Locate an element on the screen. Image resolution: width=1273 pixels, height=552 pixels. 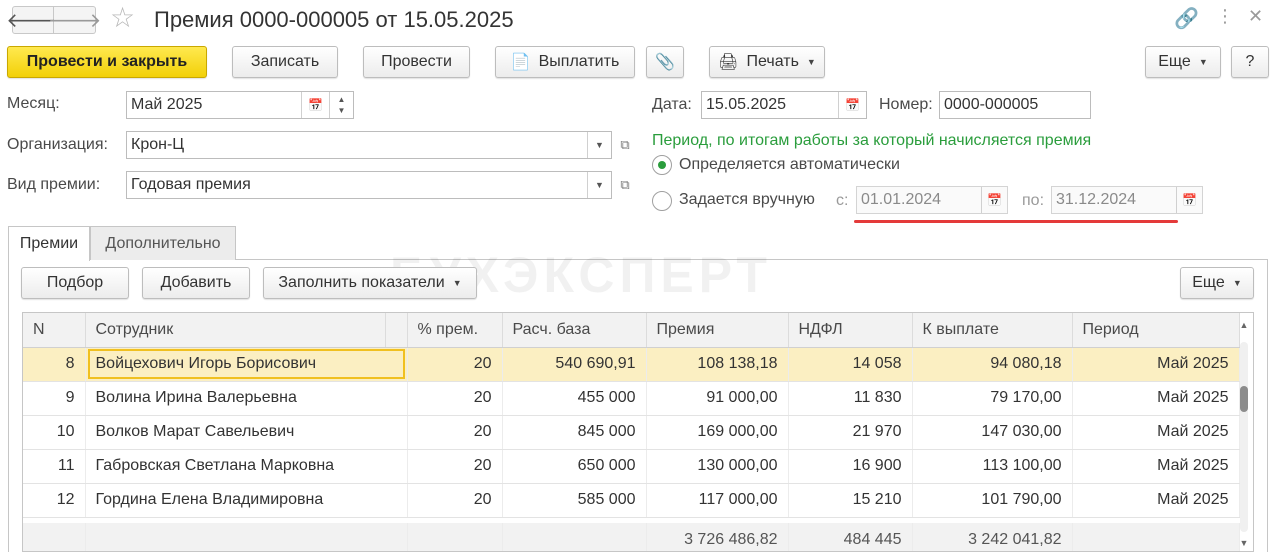
save-button: Записать is located at coordinates (285, 62).